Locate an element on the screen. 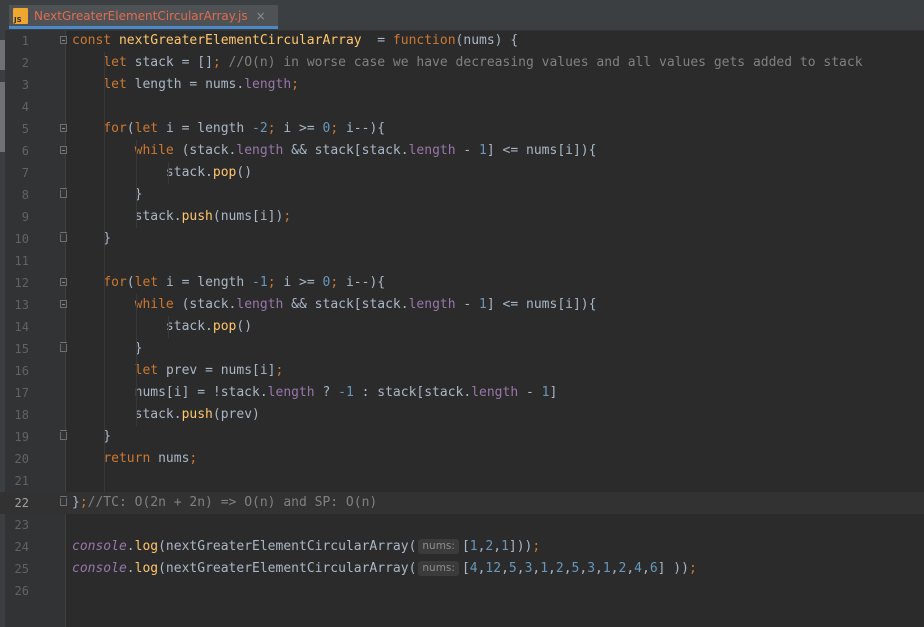 This screenshot has height=627, width=924. code-token: i = length is located at coordinates (209, 128).